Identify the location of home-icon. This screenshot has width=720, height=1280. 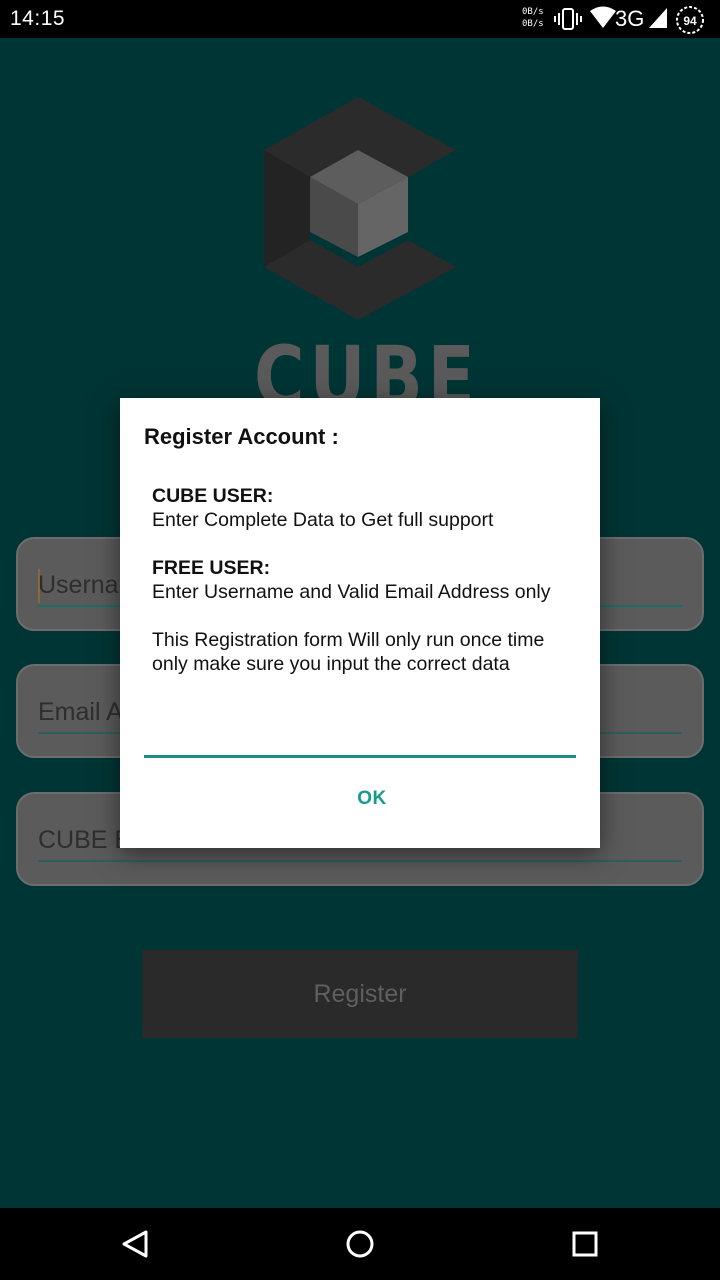
(360, 1244).